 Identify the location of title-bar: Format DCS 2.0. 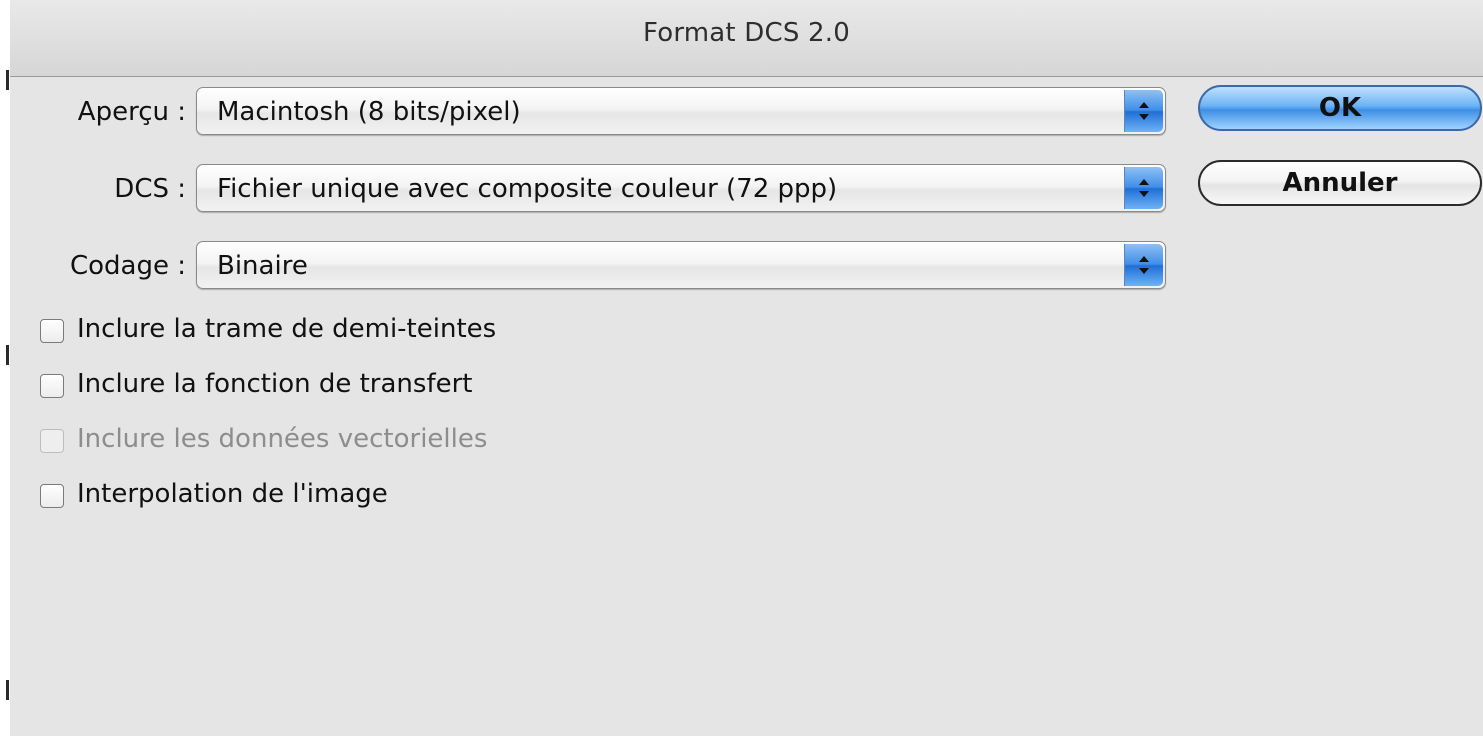
(746, 38).